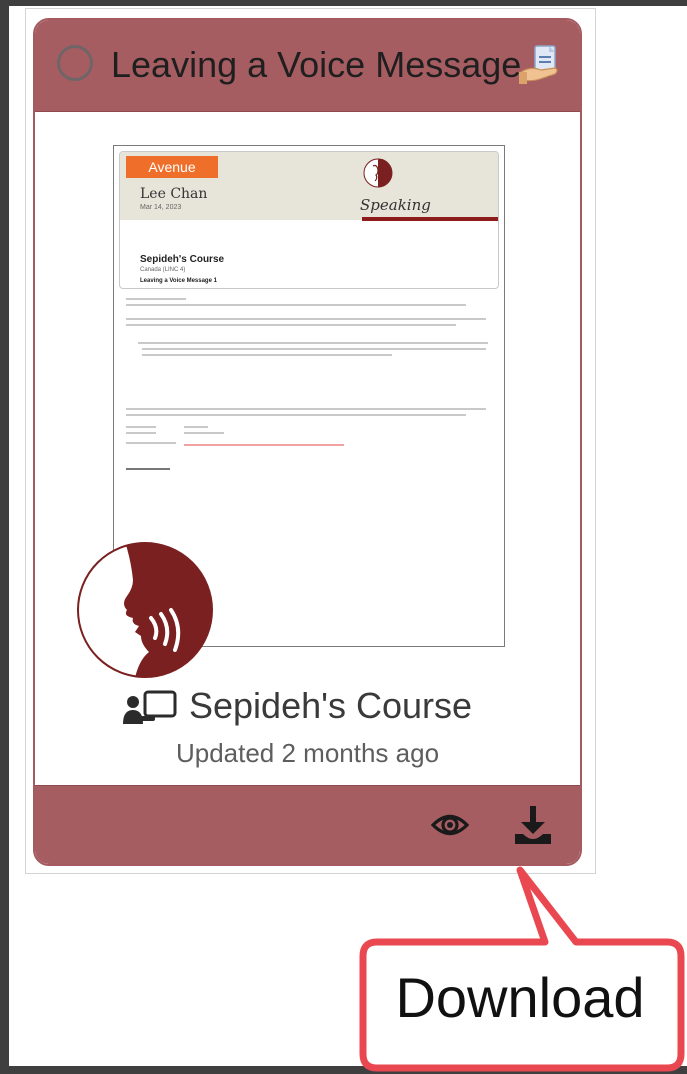 This screenshot has width=687, height=1074. I want to click on card-header: Leaving a Voice Message 1, so click(307, 66).